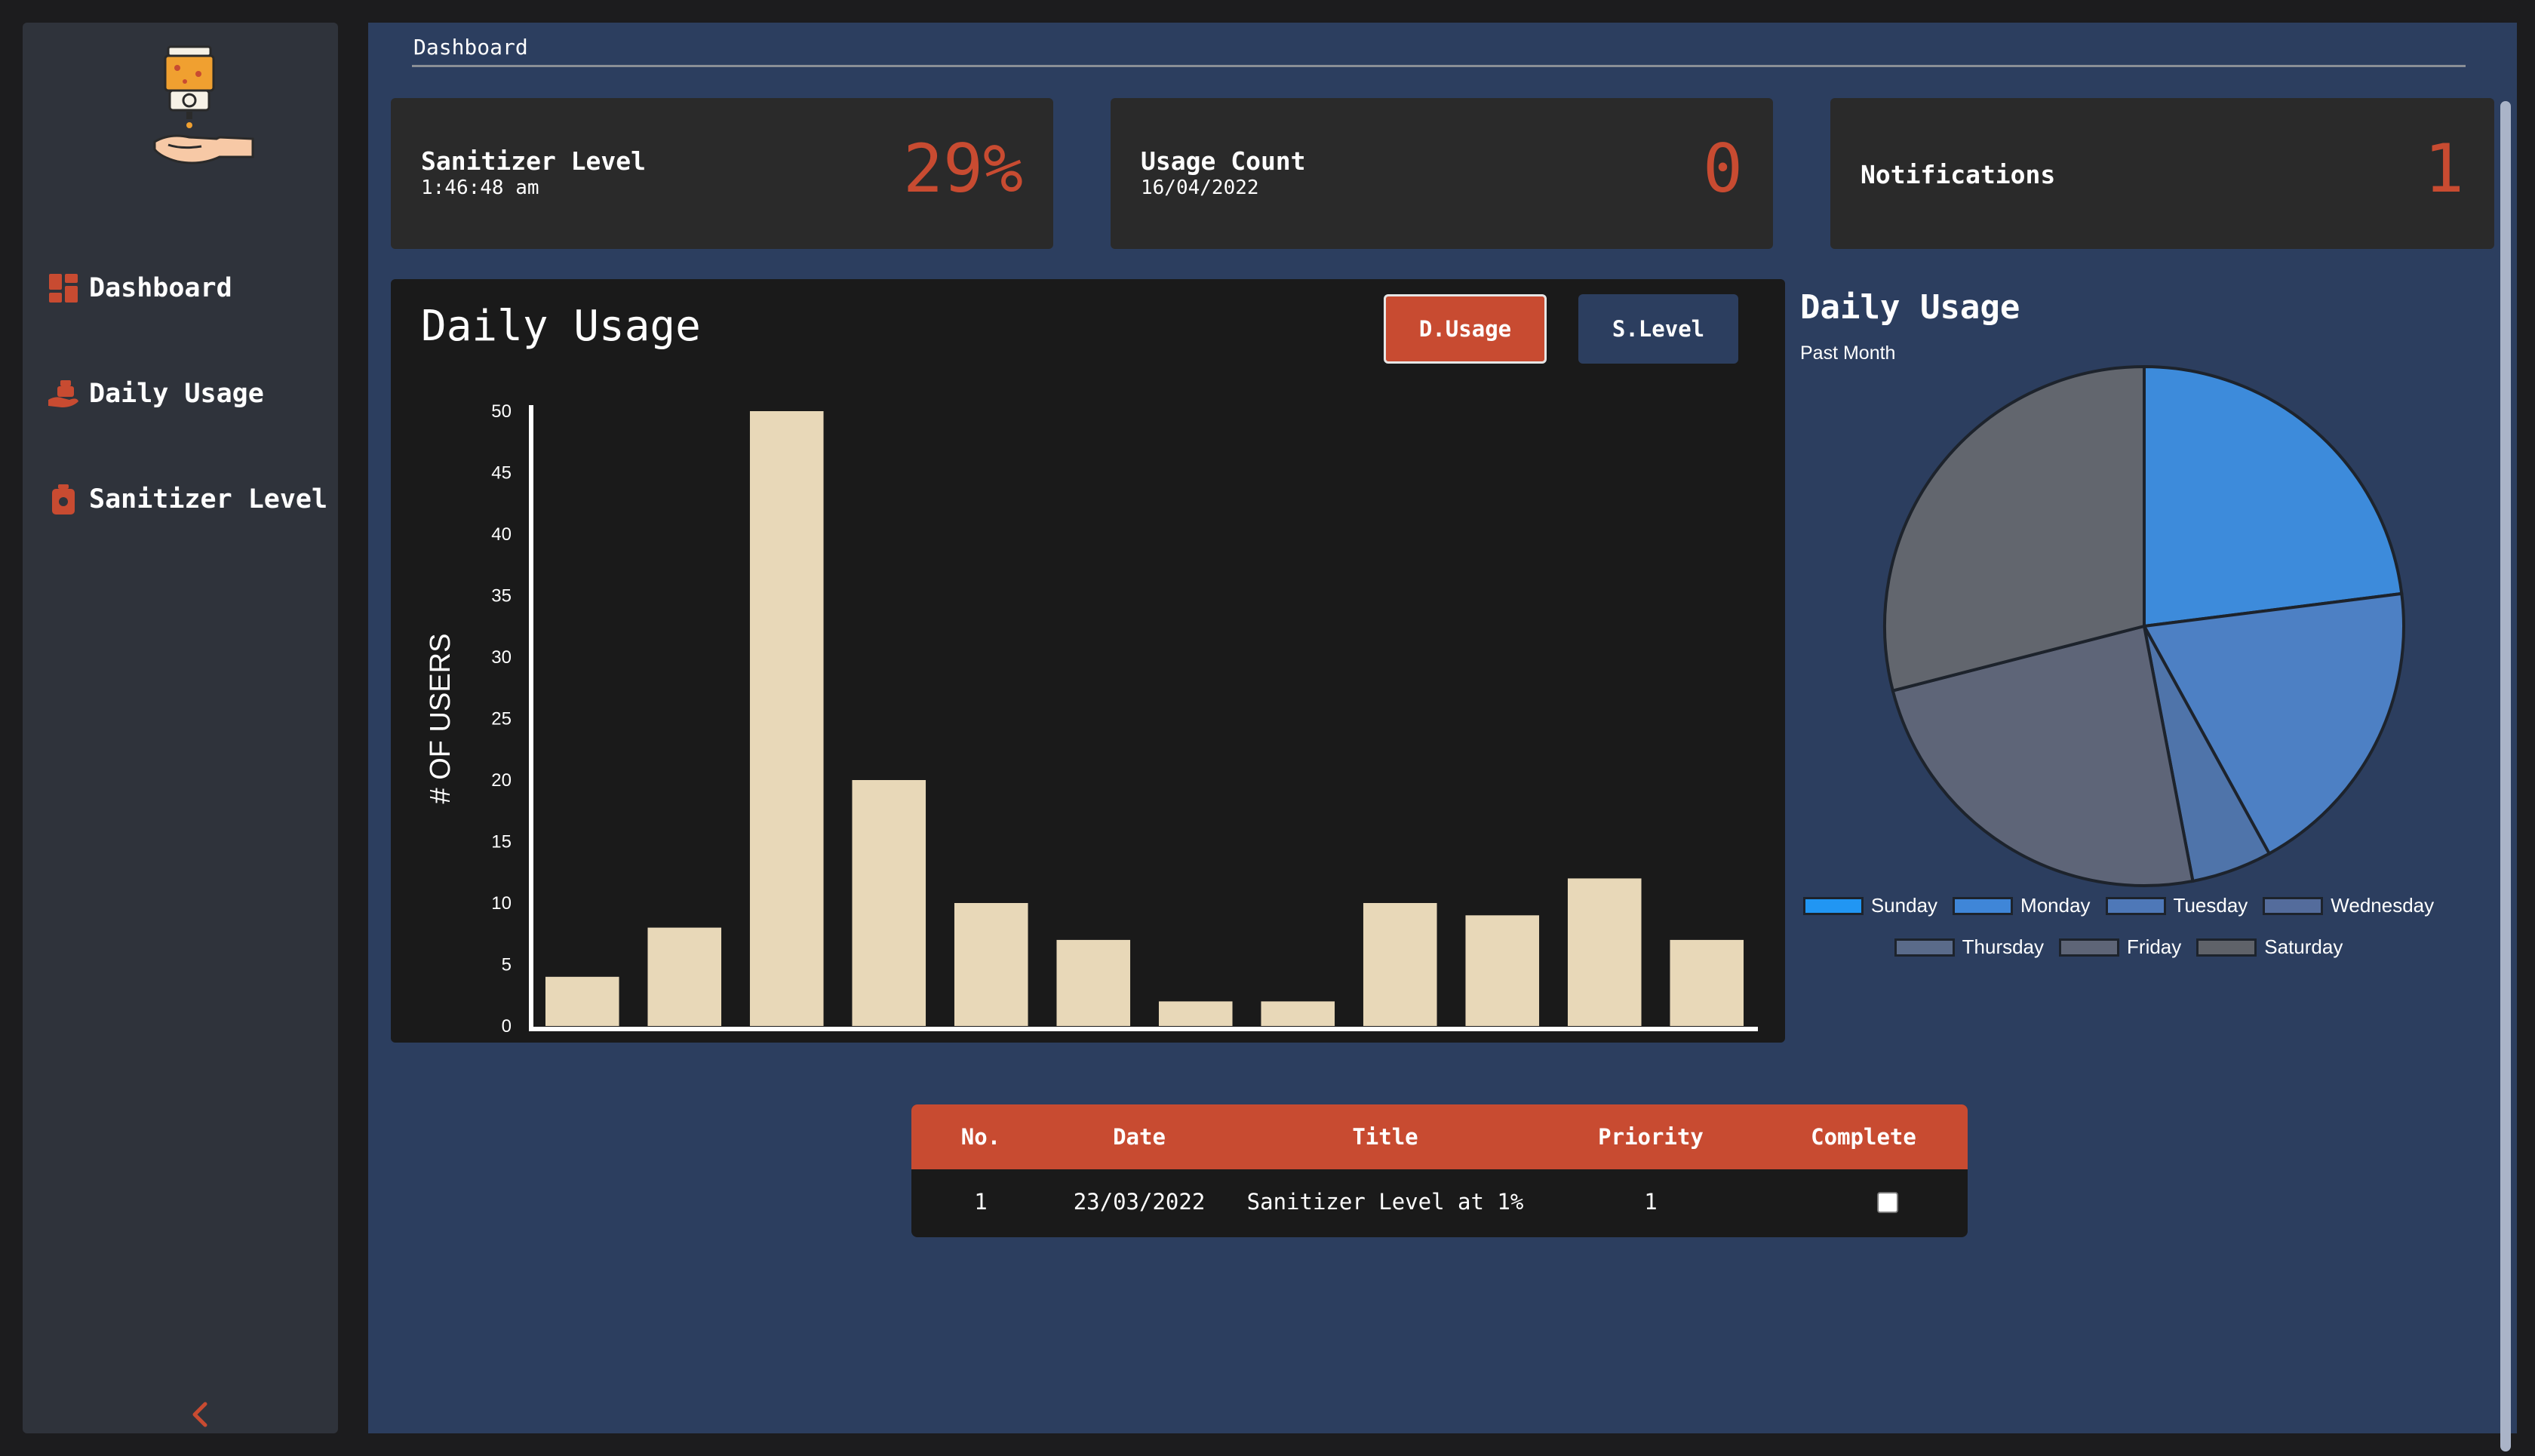 Image resolution: width=2535 pixels, height=1456 pixels. I want to click on legend-item-saturday: Saturday, so click(2269, 947).